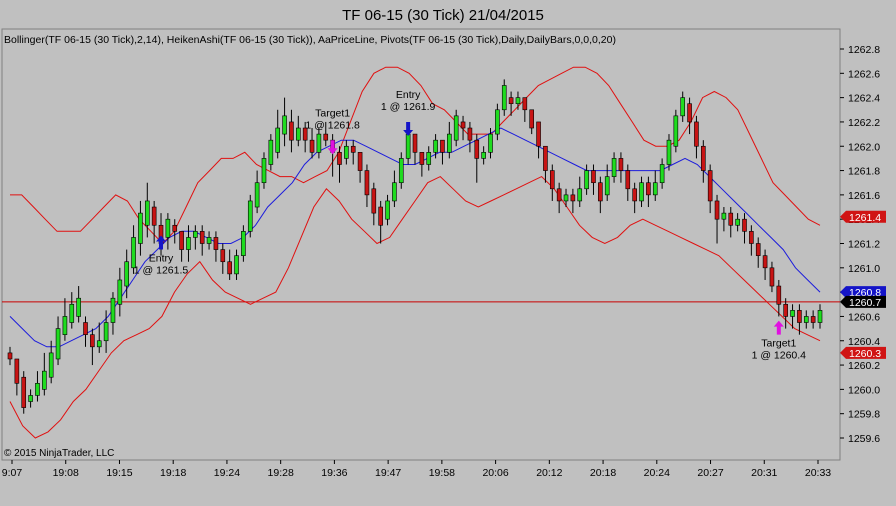  I want to click on trade-label-price: 1 @ 1261.5, so click(161, 271).